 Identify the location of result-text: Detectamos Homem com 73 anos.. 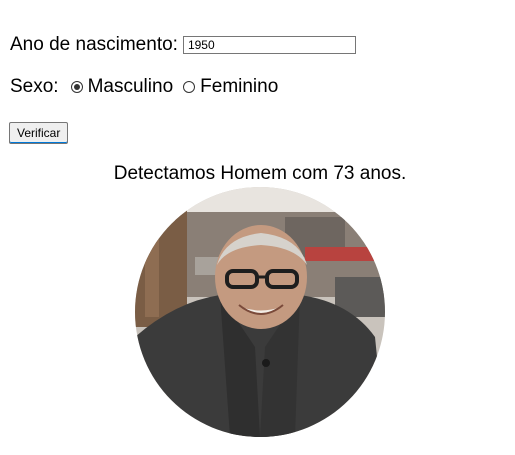
(260, 173).